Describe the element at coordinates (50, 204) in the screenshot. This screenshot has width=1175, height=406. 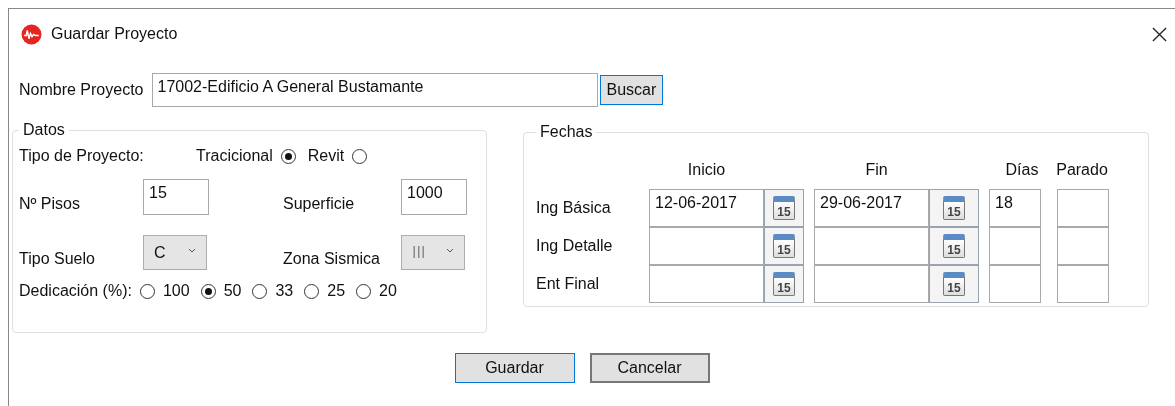
I see `floors-label: Nº Pisos` at that location.